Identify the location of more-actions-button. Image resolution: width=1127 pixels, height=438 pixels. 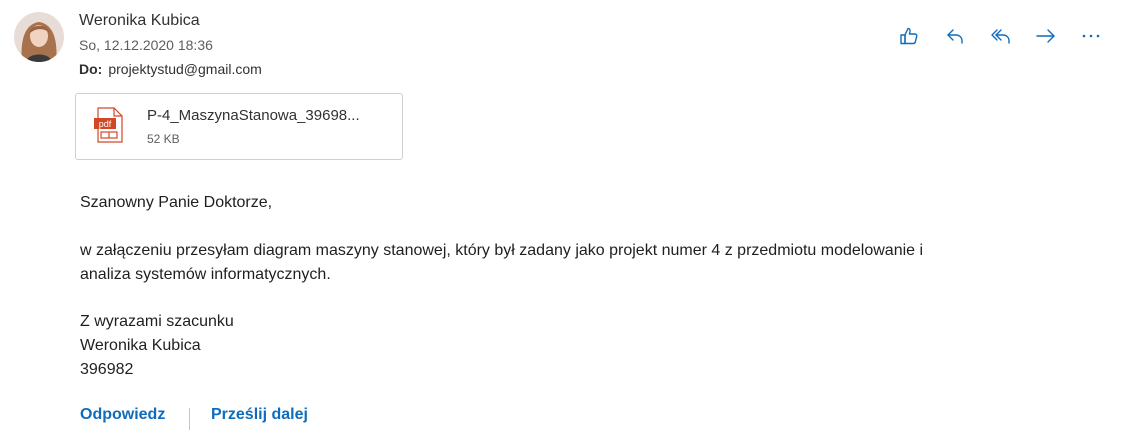
(1091, 36).